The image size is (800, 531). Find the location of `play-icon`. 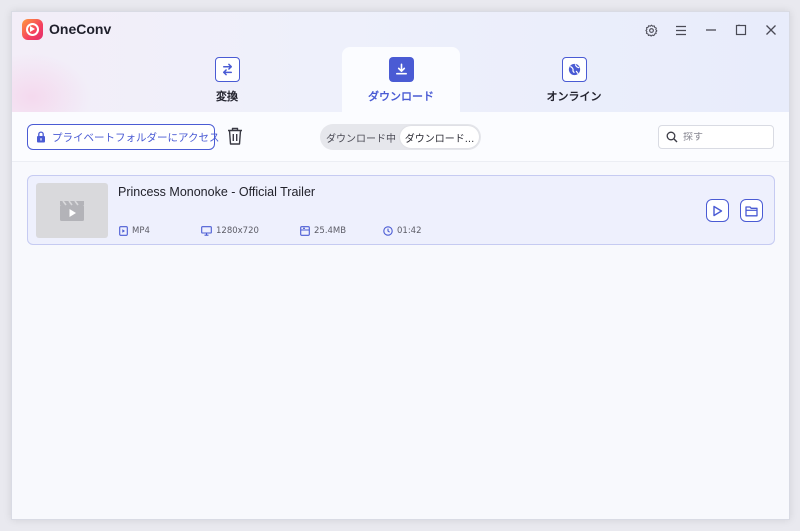

play-icon is located at coordinates (718, 210).